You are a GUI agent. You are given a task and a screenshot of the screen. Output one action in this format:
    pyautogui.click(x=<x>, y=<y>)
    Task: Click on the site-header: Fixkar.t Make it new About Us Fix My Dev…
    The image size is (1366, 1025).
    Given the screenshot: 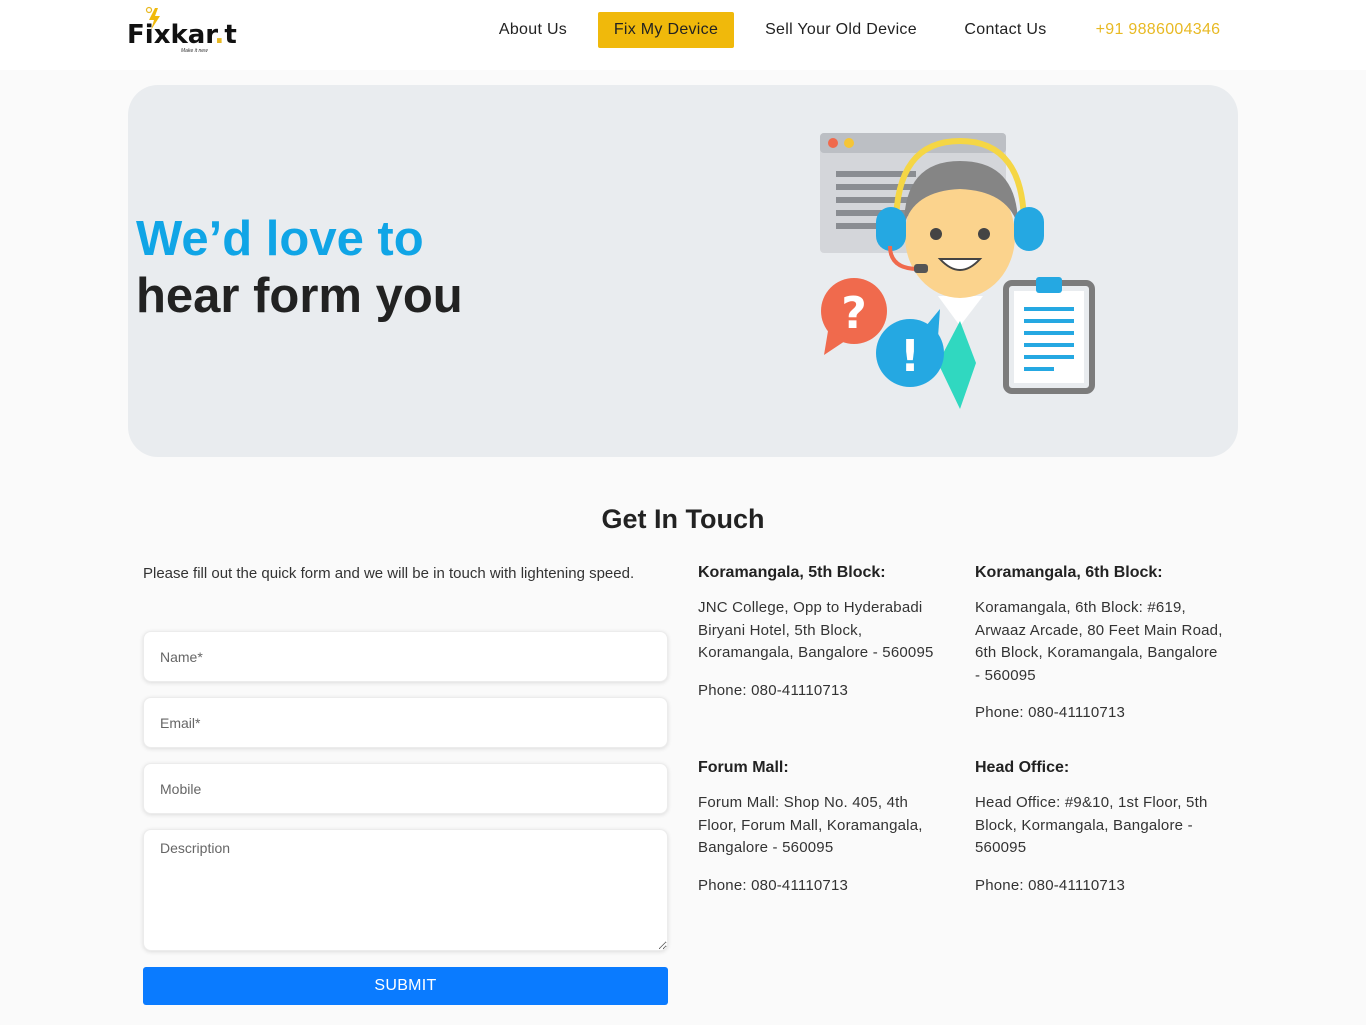 What is the action you would take?
    pyautogui.click(x=683, y=35)
    